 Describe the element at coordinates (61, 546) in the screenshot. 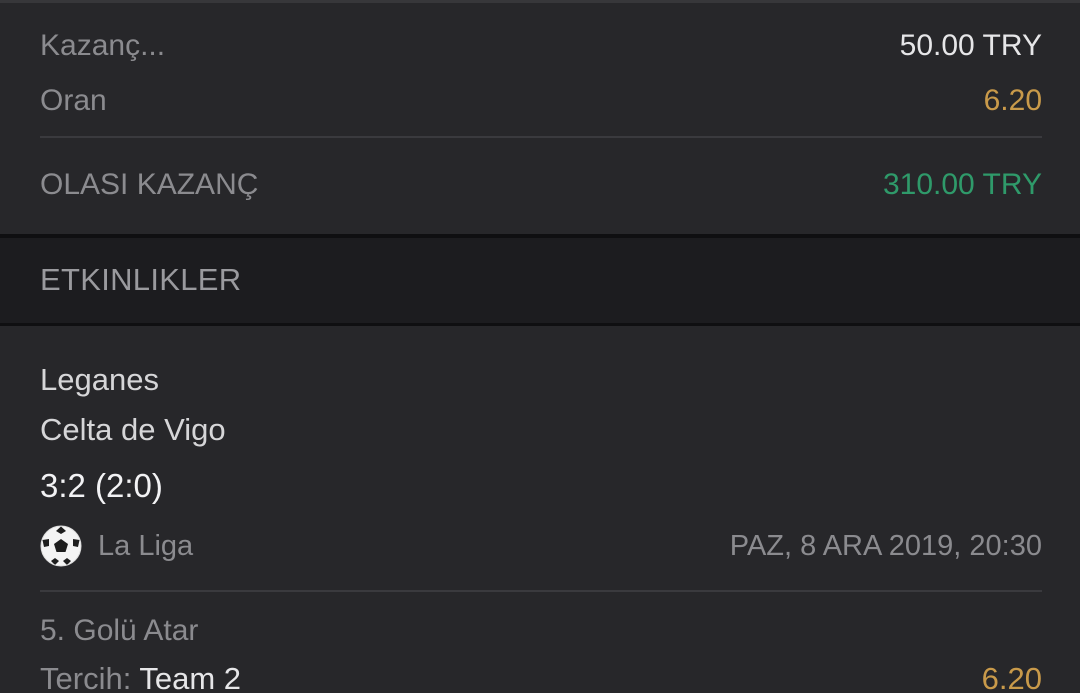

I see `soccer-ball-icon` at that location.